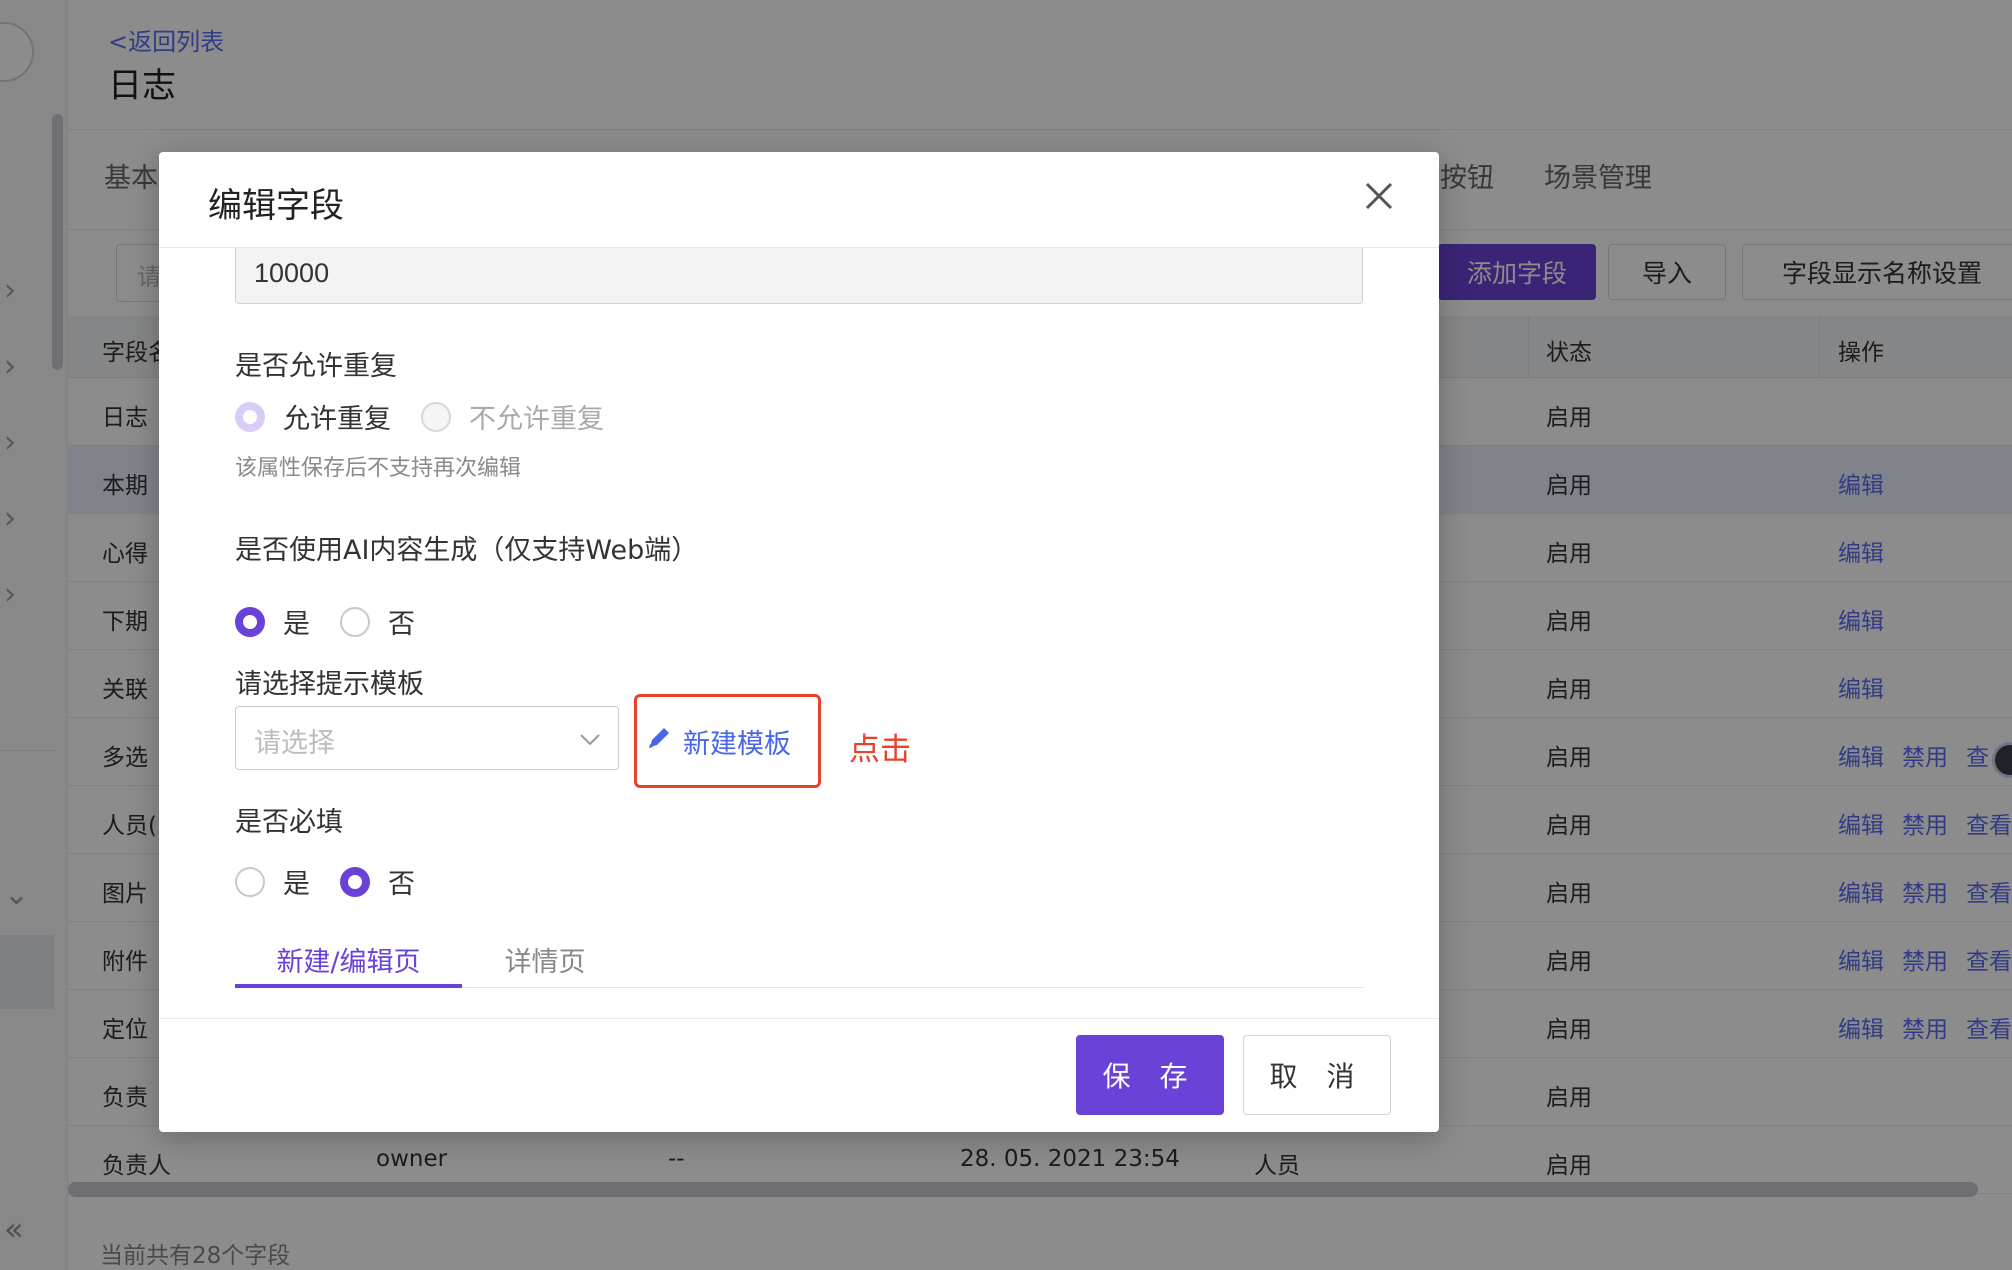 Image resolution: width=2012 pixels, height=1270 pixels. I want to click on allow-duplicate-radio-group: 允许重复 不允许重复, so click(434, 416).